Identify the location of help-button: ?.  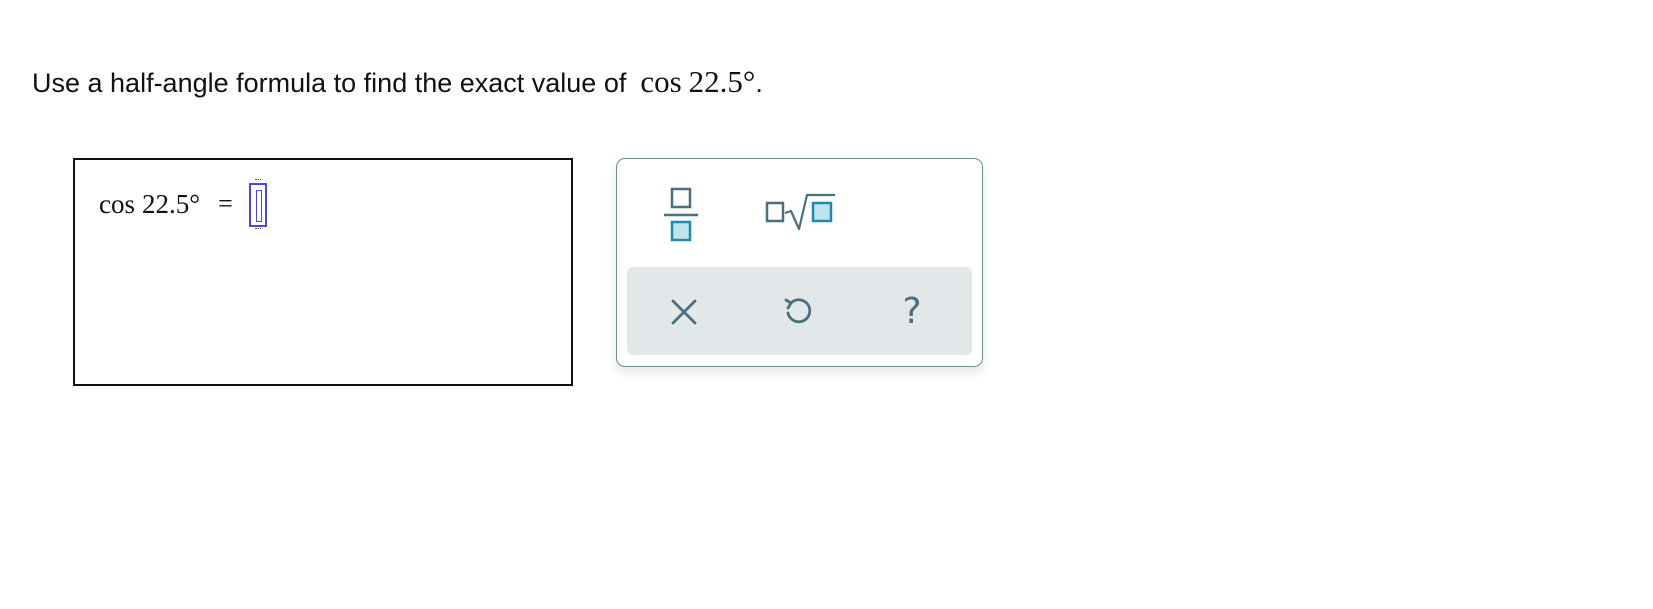
(912, 312).